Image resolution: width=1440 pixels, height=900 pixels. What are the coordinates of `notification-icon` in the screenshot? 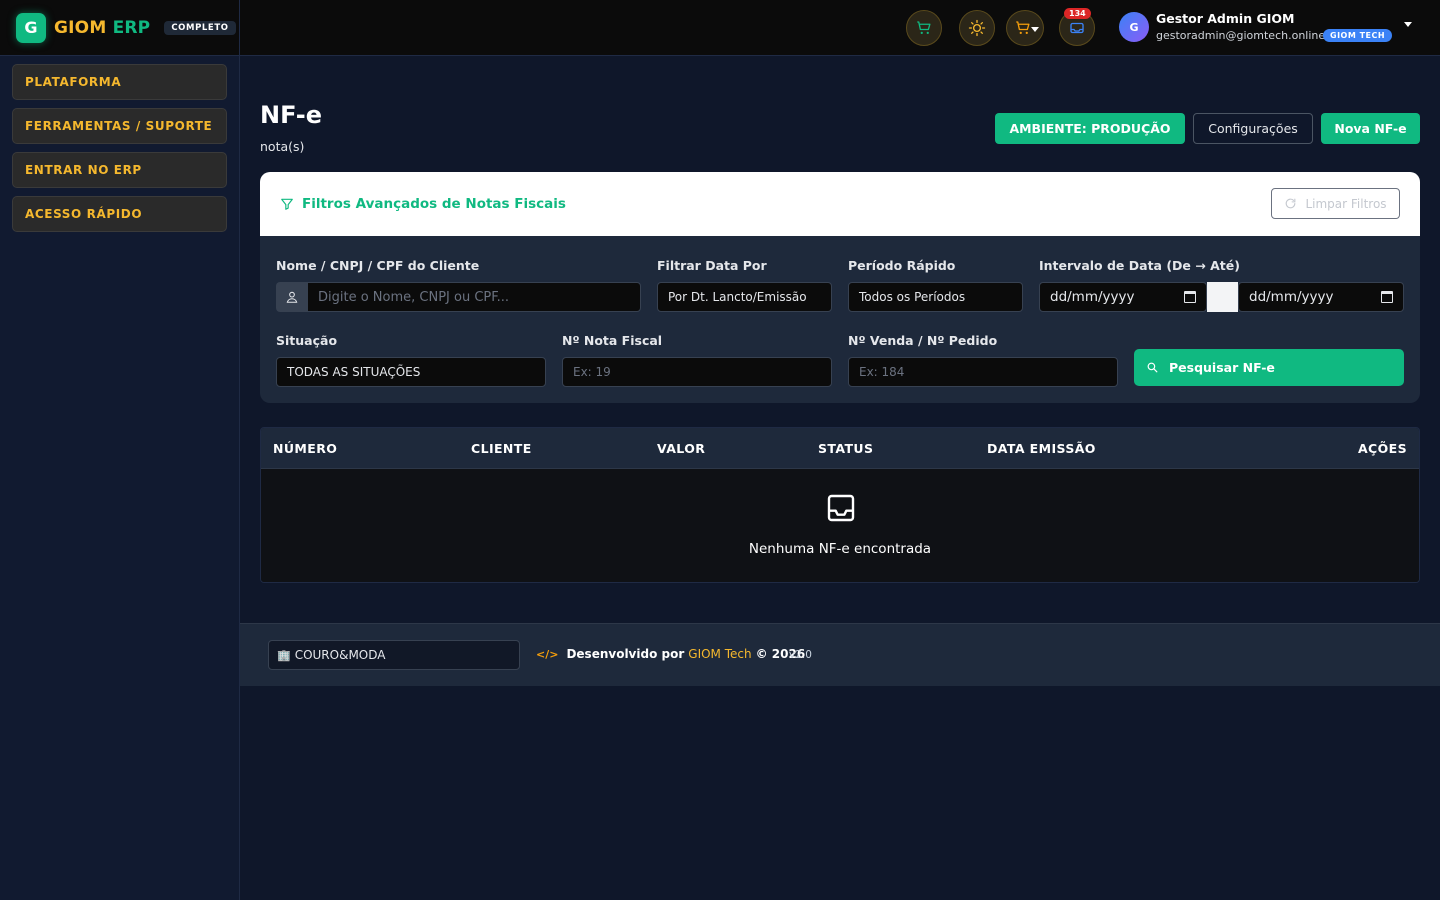 It's located at (1077, 28).